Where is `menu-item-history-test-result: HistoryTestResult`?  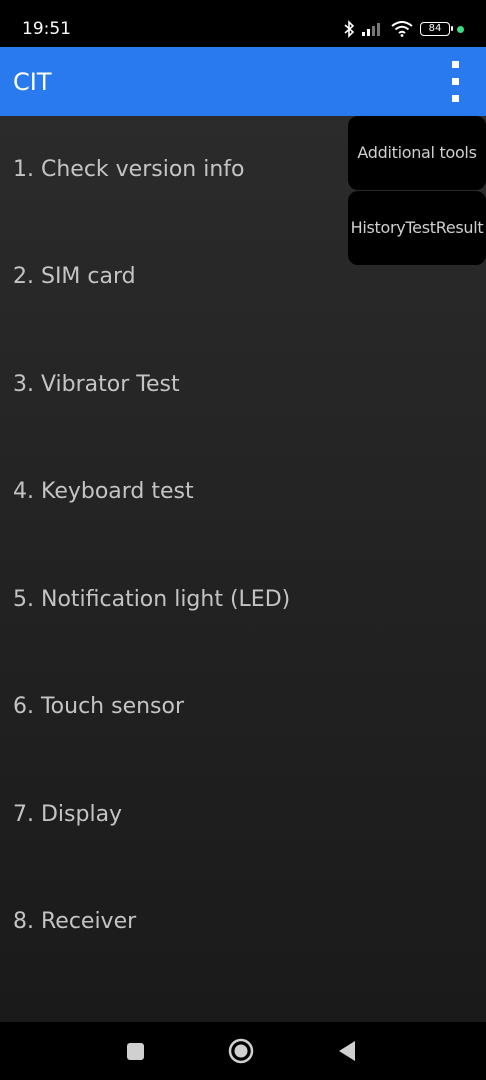 menu-item-history-test-result: HistoryTestResult is located at coordinates (417, 228).